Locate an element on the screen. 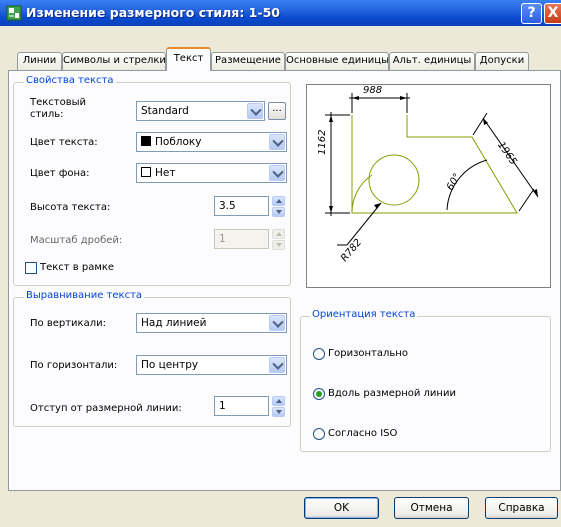  fraction-scale-spinner is located at coordinates (278, 240).